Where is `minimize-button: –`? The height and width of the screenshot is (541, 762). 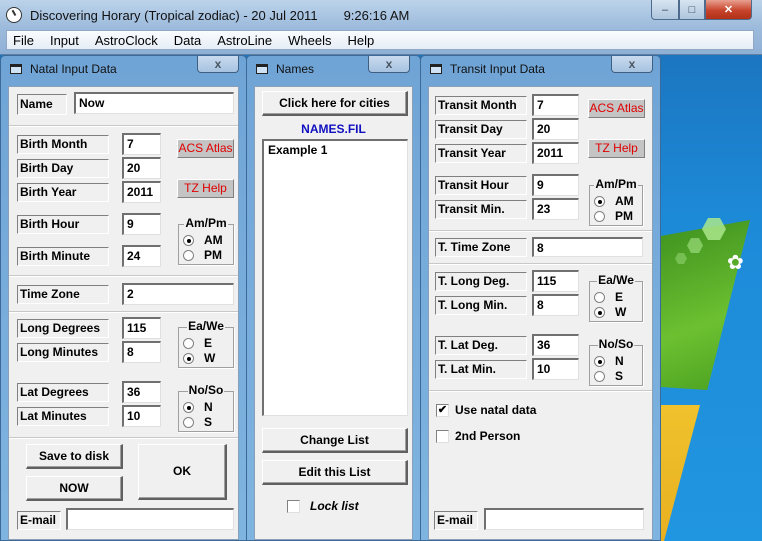
minimize-button: – is located at coordinates (665, 10).